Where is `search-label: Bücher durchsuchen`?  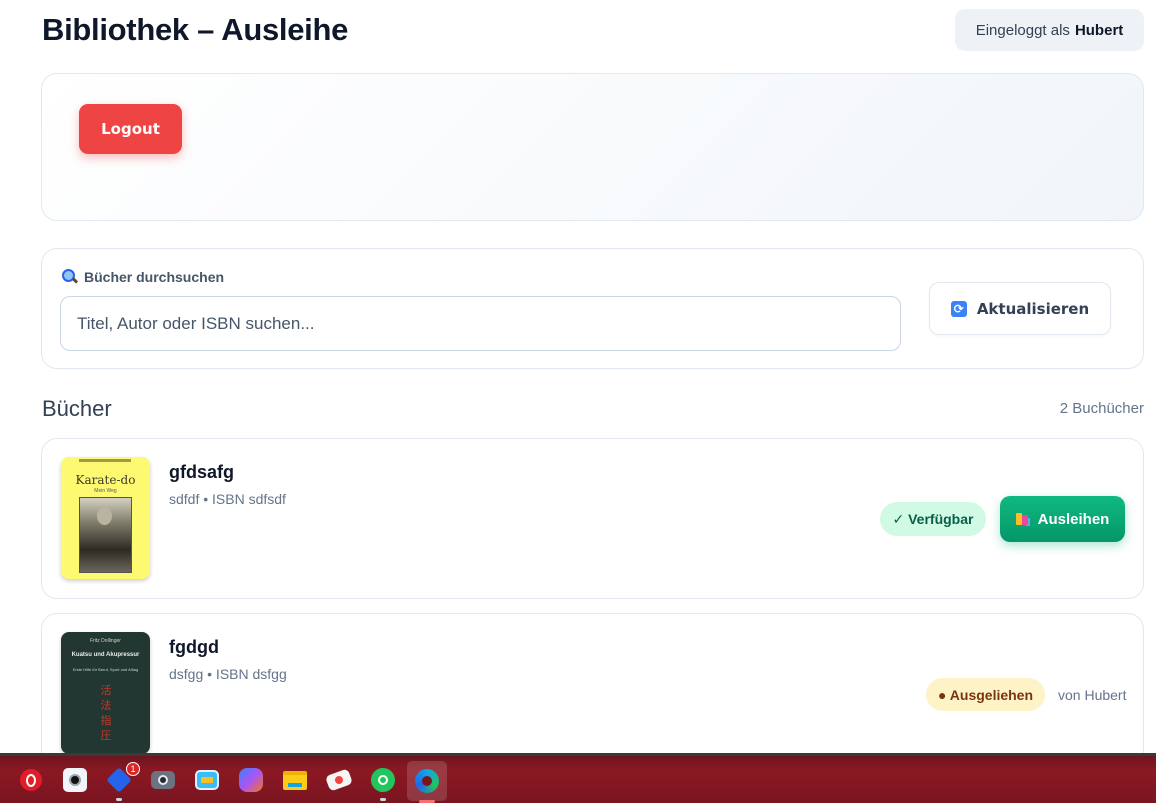 search-label: Bücher durchsuchen is located at coordinates (143, 277).